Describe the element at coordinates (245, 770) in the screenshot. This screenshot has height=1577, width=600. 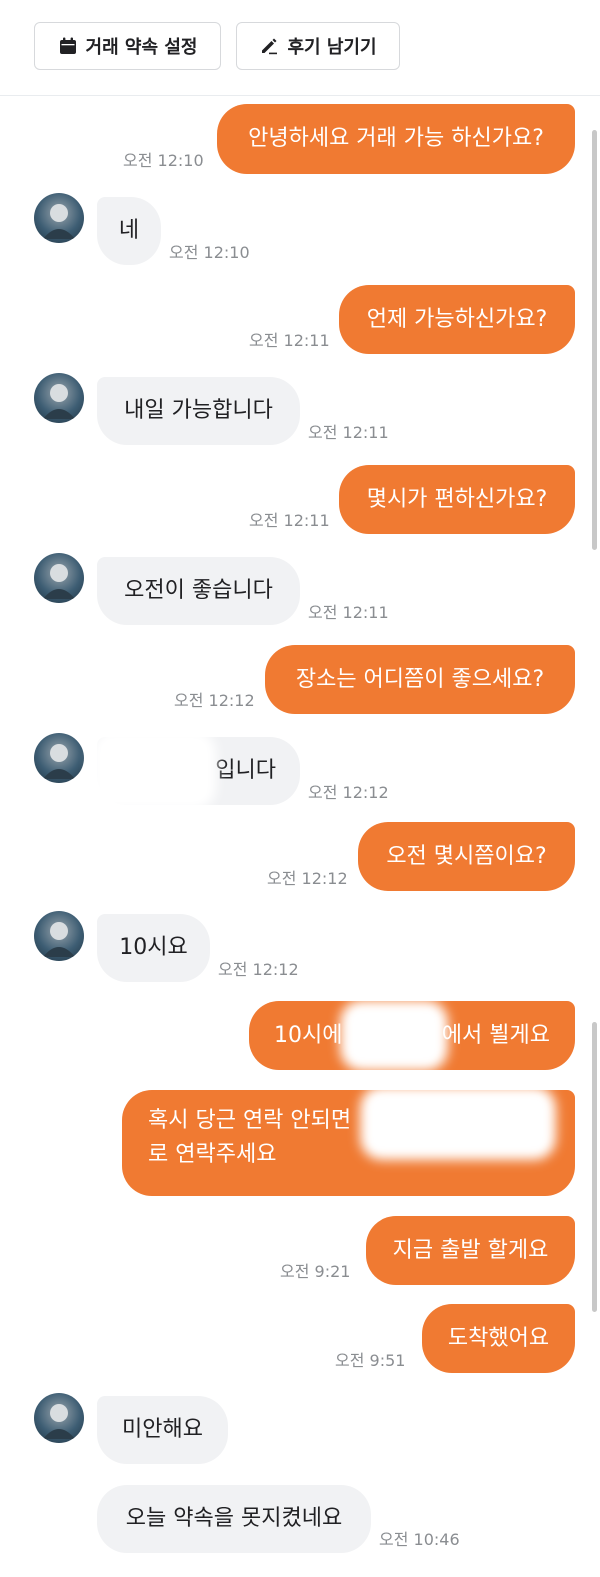
I see `incoming-message-text: 입니다` at that location.